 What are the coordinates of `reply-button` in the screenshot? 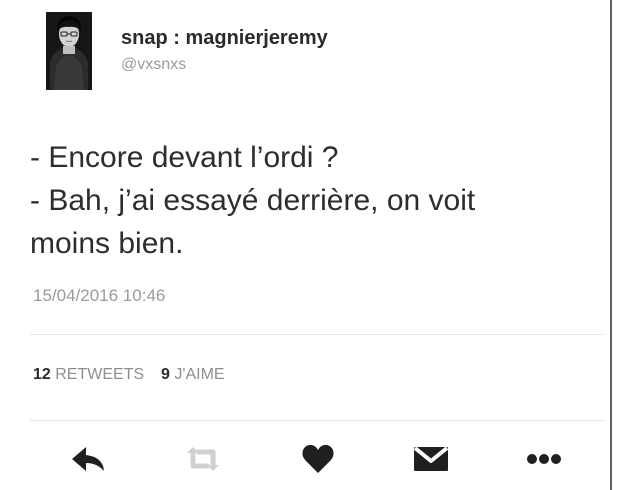 It's located at (89, 459).